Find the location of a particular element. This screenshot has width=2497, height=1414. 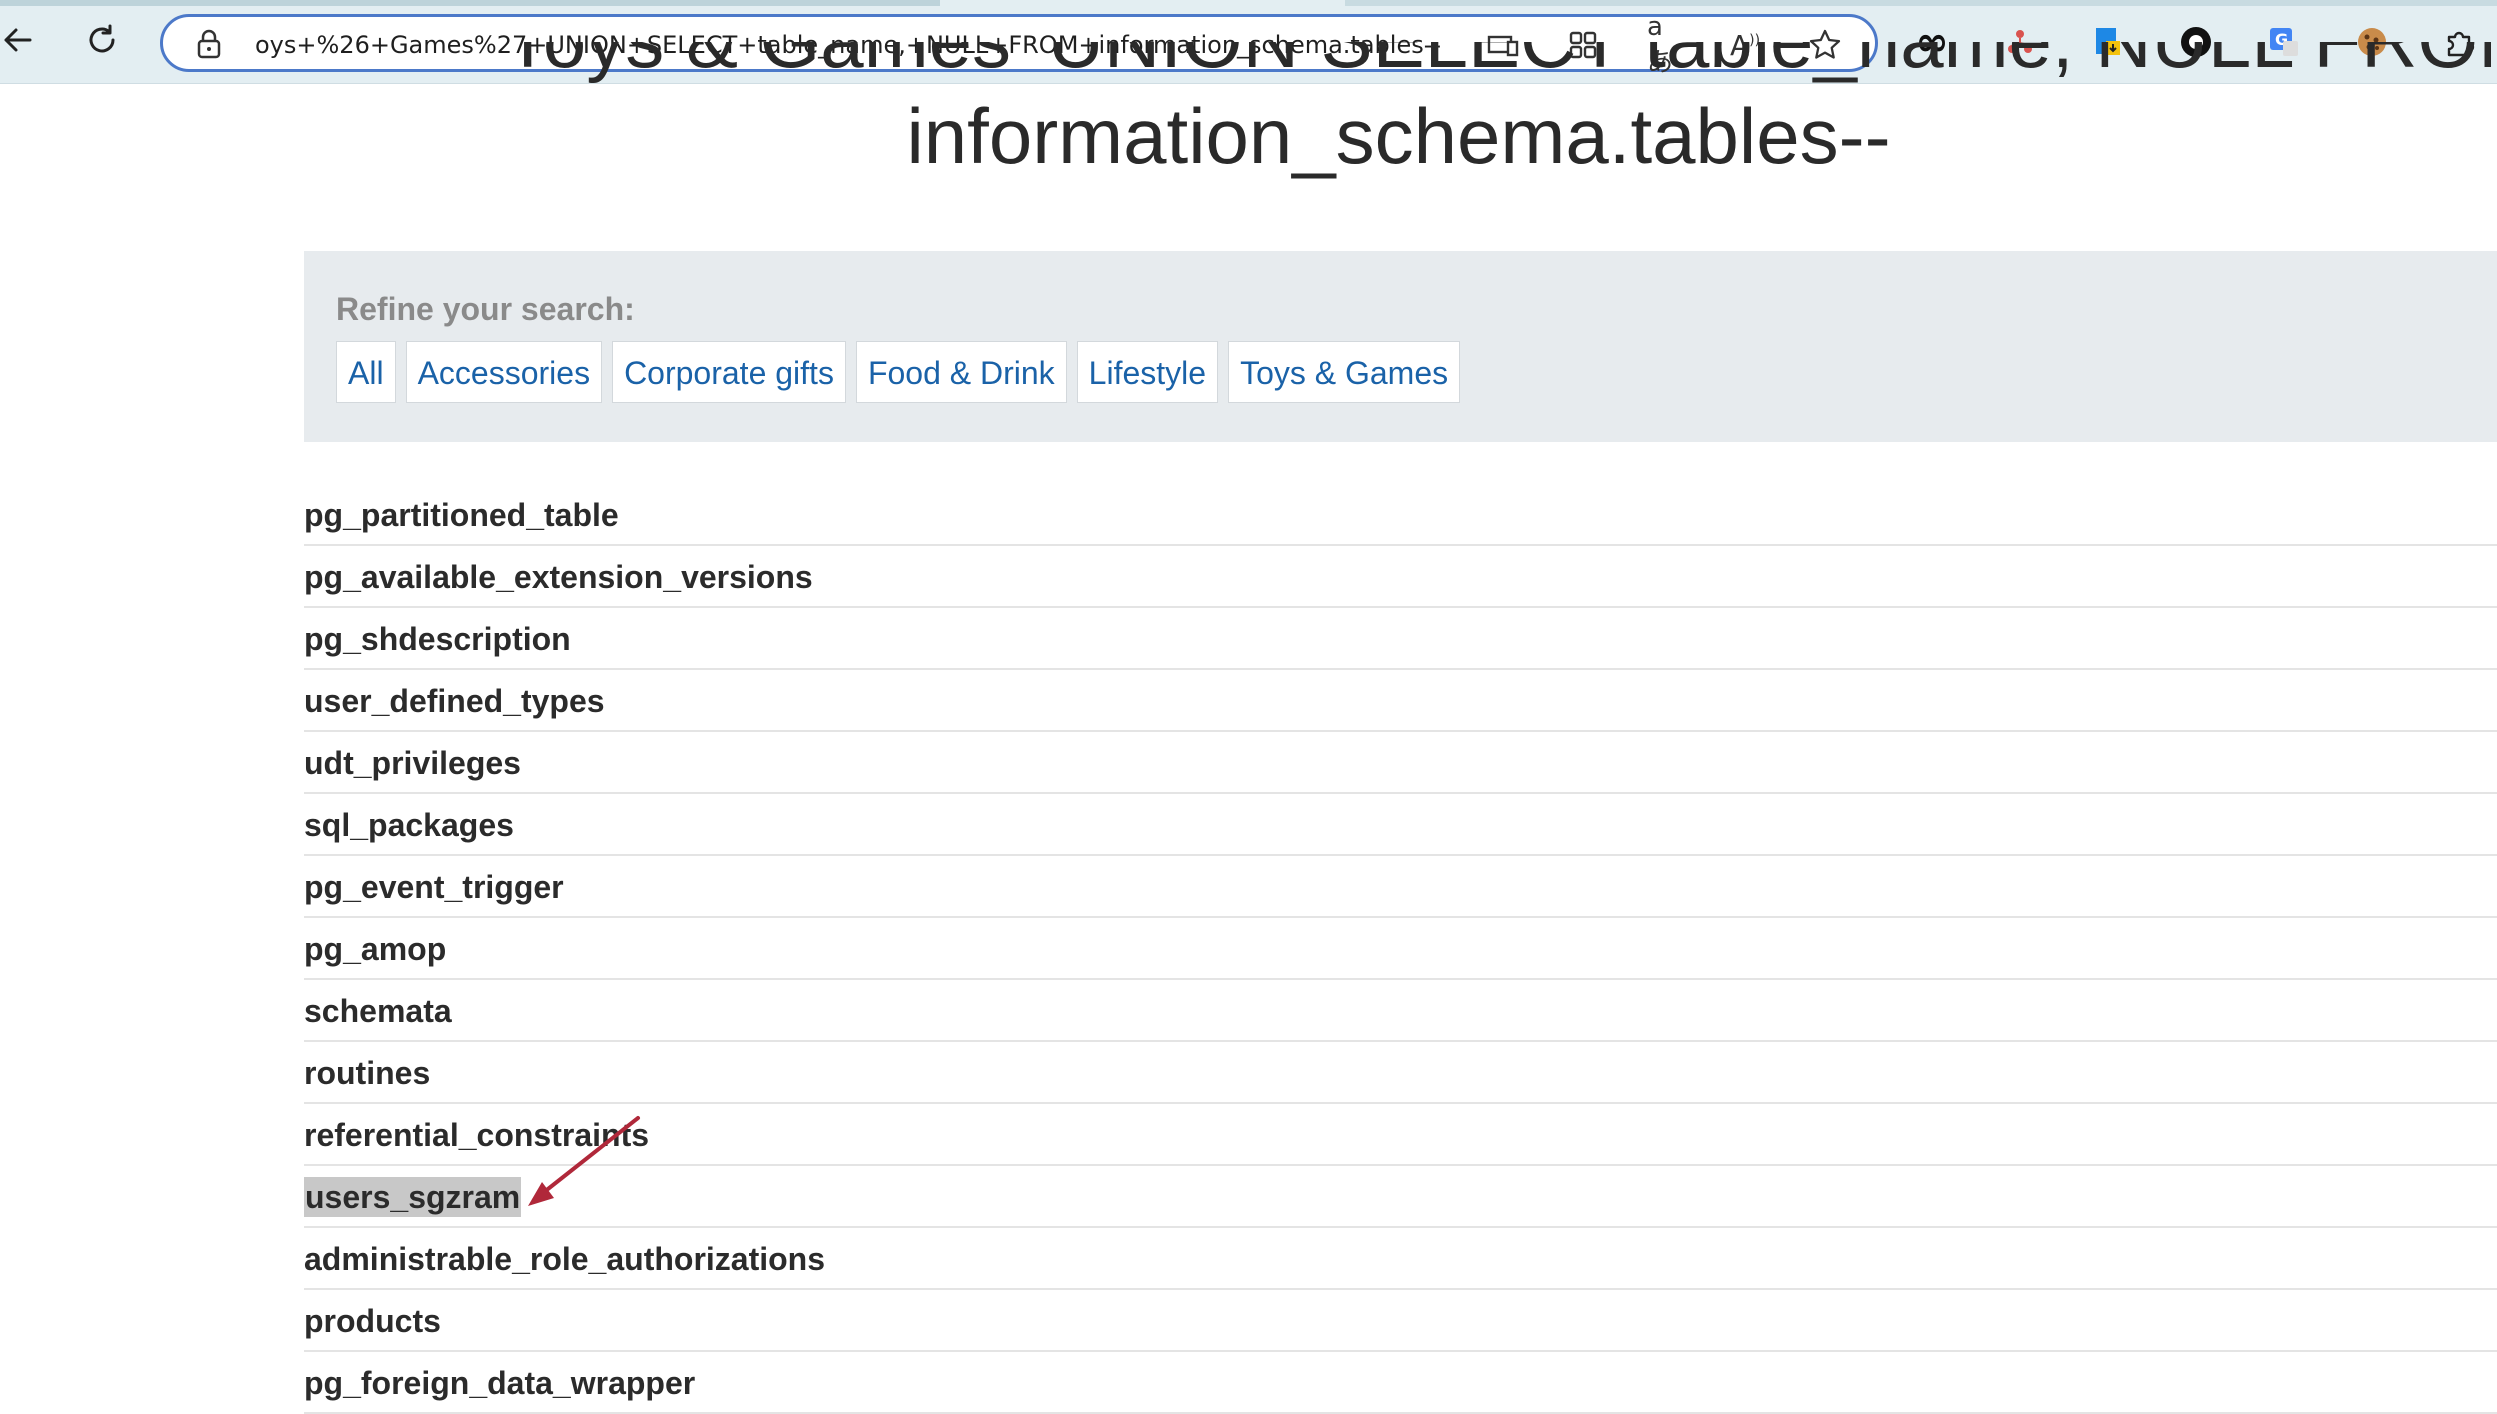

list-item: pg_available_extension_versions is located at coordinates (1400, 577).